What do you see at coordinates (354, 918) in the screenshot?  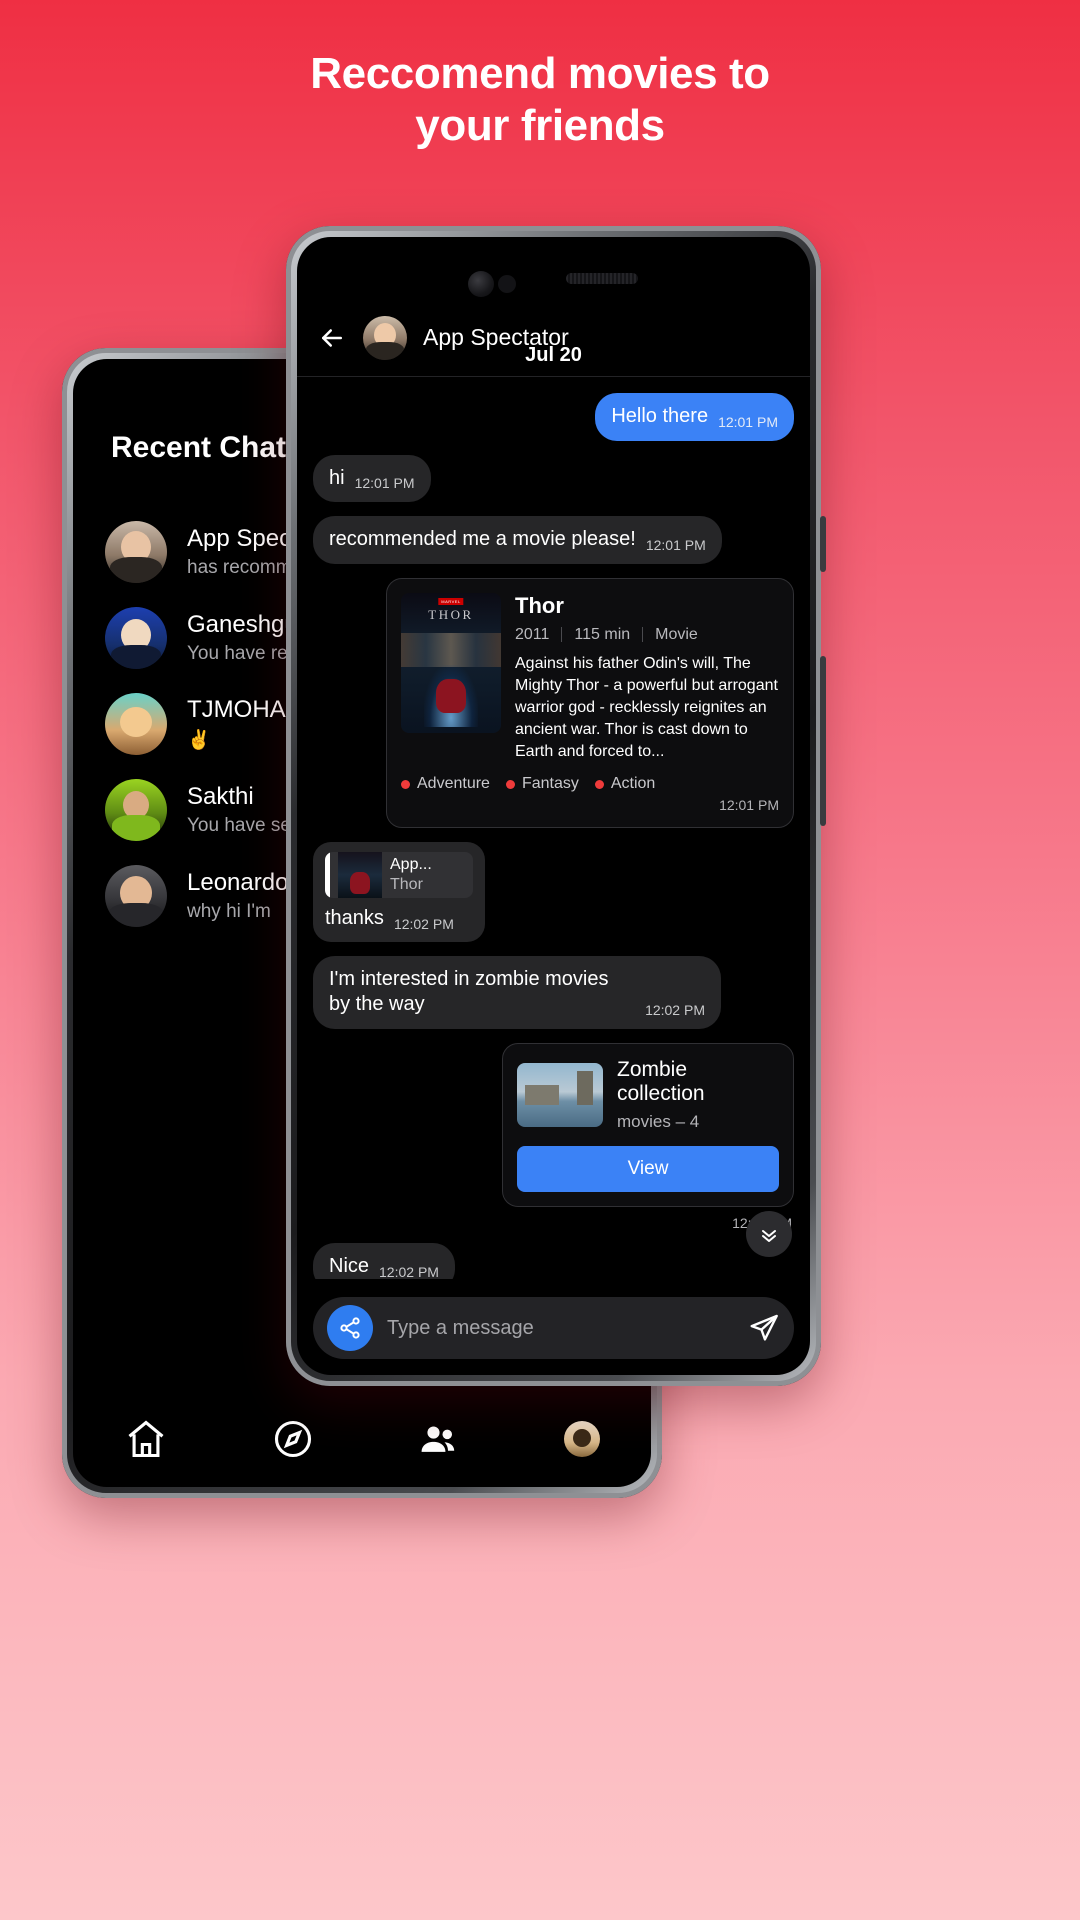 I see `message-text: thanks` at bounding box center [354, 918].